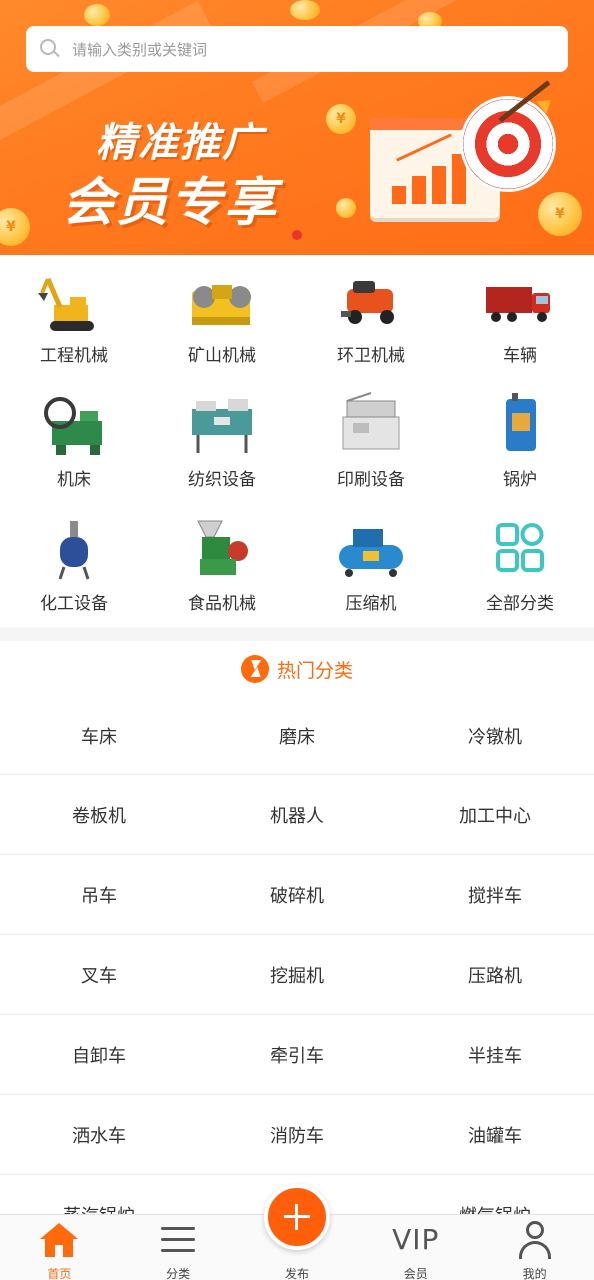 The image size is (594, 1280). I want to click on category-item: 压缩机, so click(371, 569).